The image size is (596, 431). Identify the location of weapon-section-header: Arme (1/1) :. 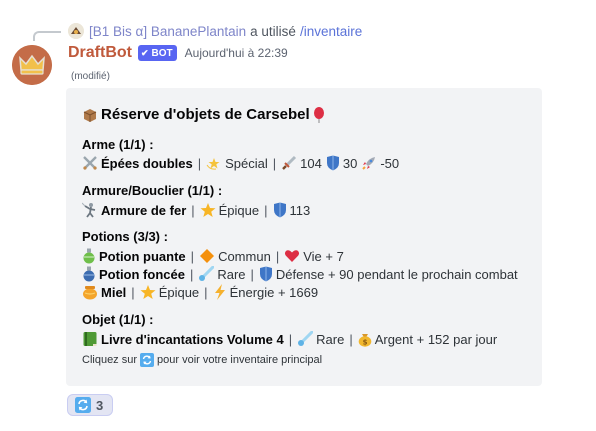
(118, 144).